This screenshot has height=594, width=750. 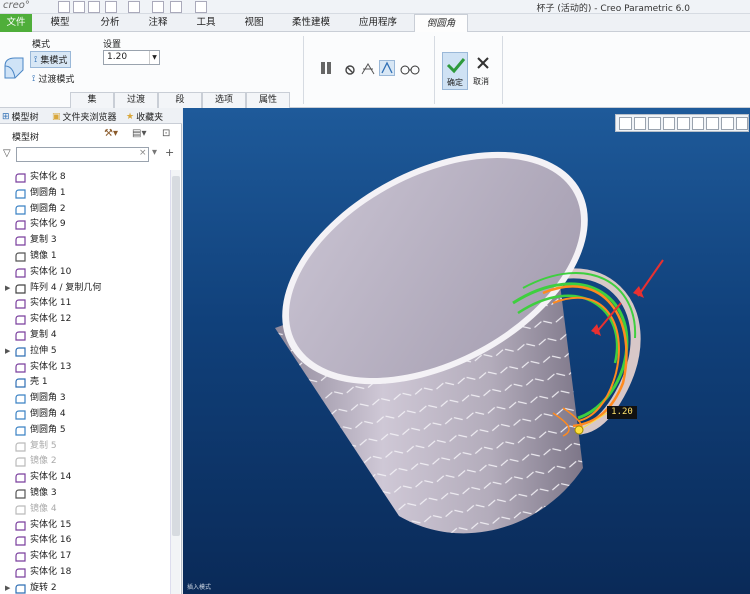 What do you see at coordinates (176, 356) in the screenshot?
I see `scrollbar-thumb` at bounding box center [176, 356].